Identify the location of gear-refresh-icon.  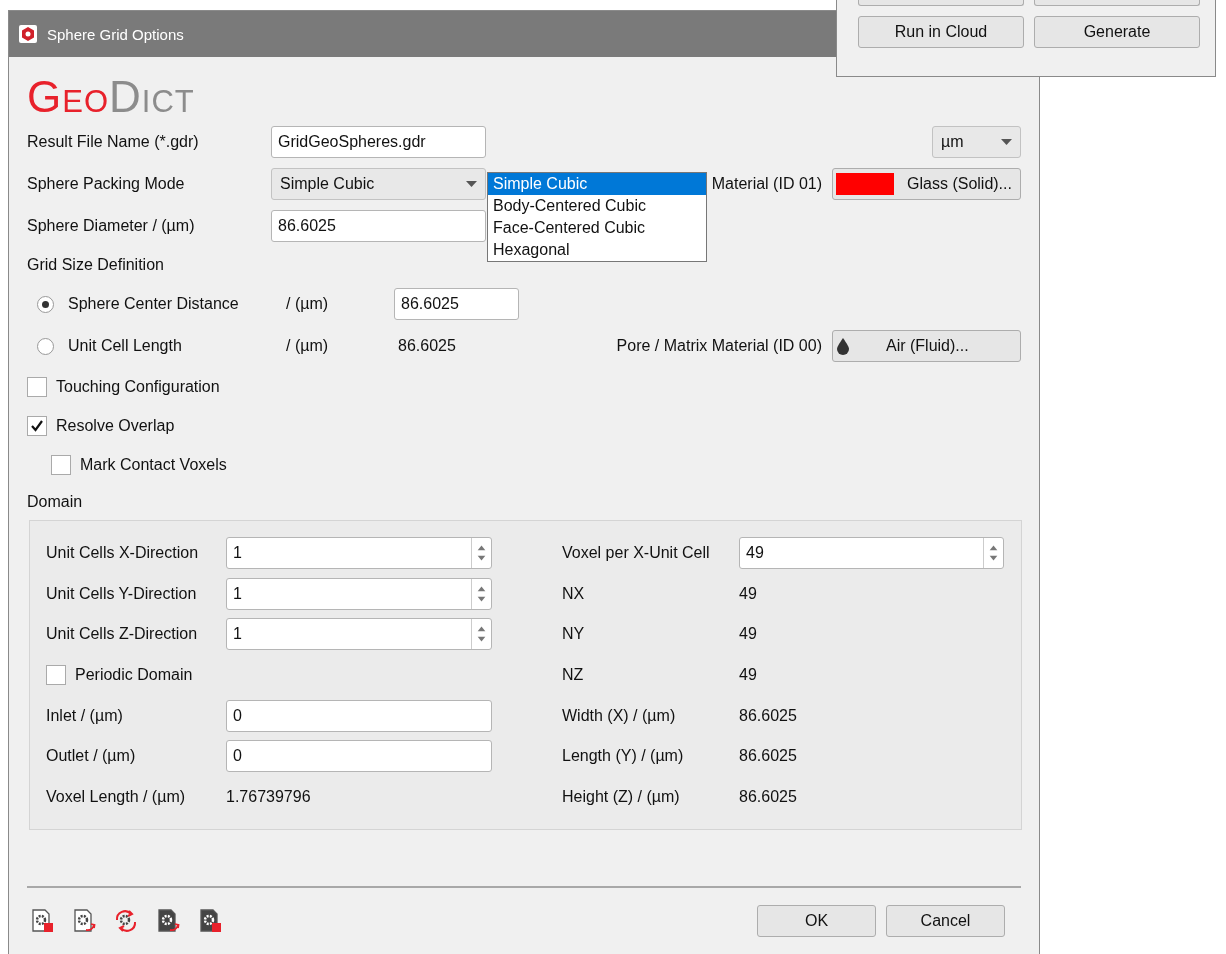
(126, 921).